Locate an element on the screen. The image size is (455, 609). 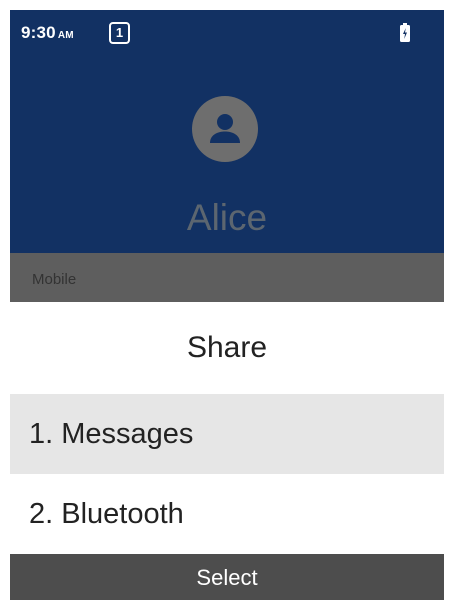
contact-avatar is located at coordinates (225, 129).